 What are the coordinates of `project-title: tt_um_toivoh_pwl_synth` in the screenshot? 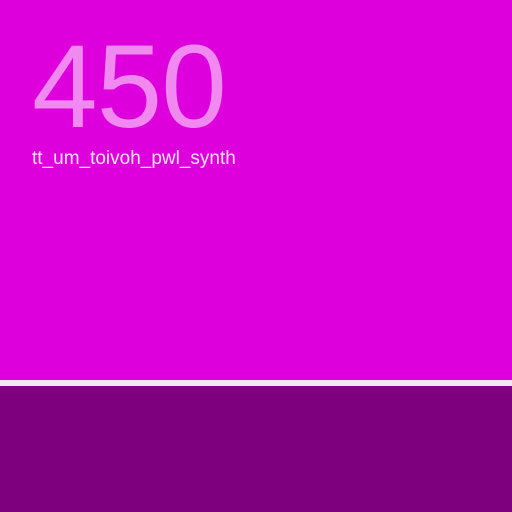 It's located at (134, 158).